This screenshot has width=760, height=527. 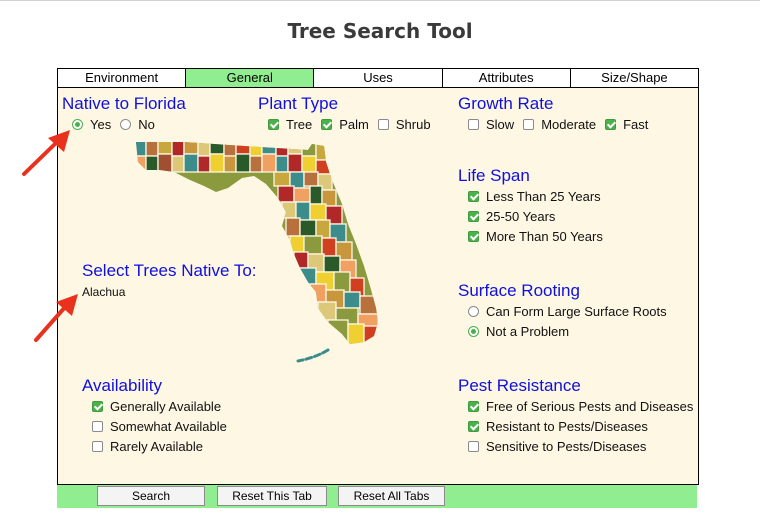 What do you see at coordinates (146, 124) in the screenshot?
I see `native-no-label: No` at bounding box center [146, 124].